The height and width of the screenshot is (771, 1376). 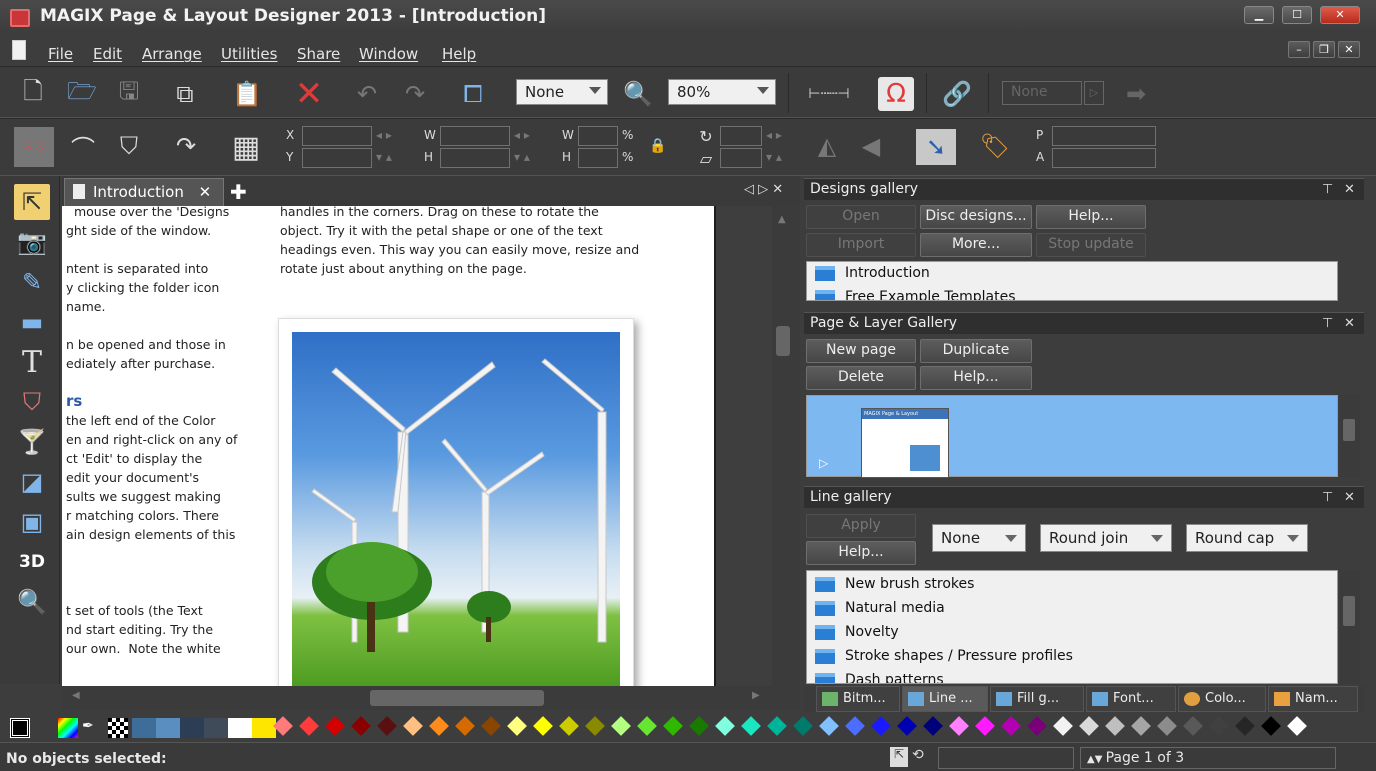 I want to click on stop-update-button: Stop update, so click(x=1091, y=245).